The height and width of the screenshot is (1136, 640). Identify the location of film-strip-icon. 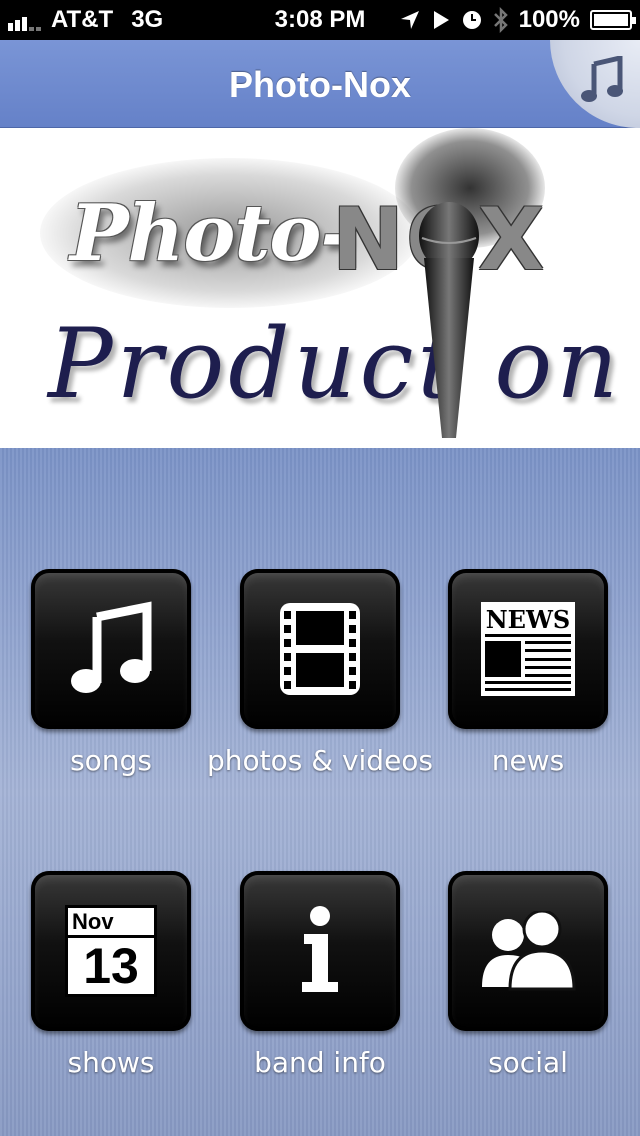
(320, 649).